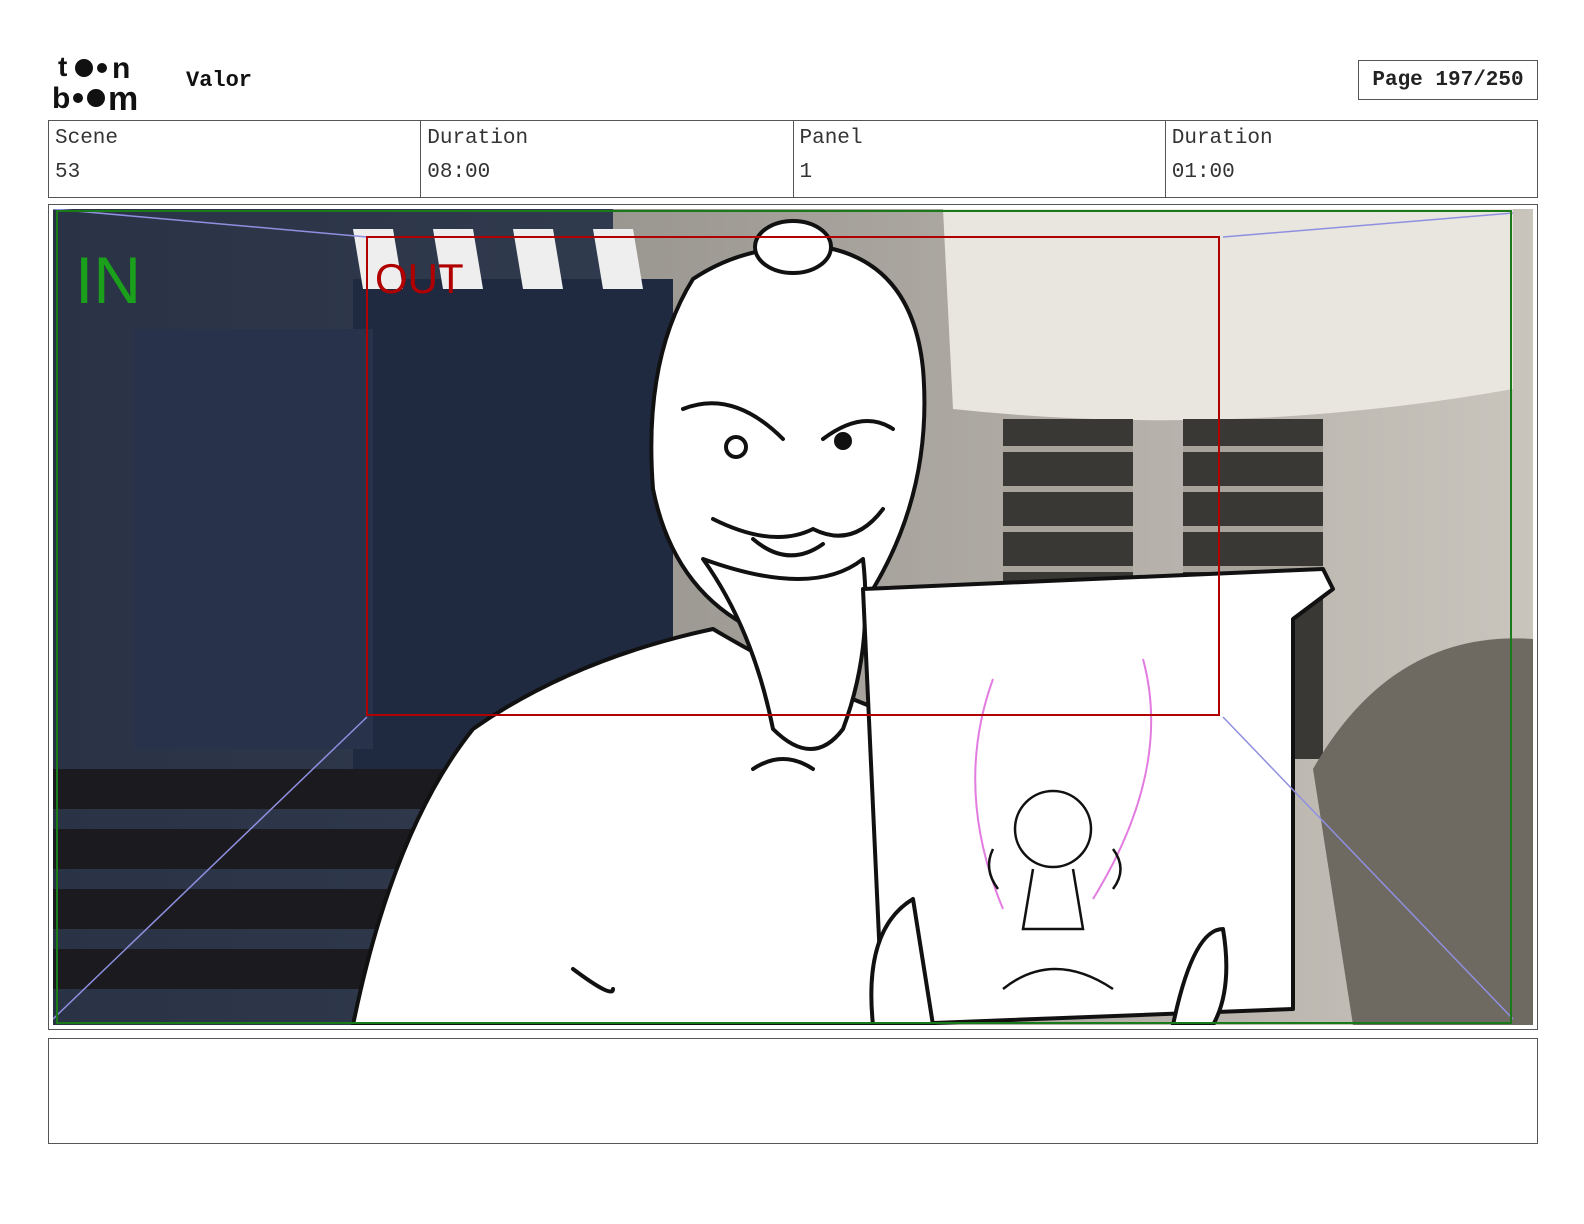 The image size is (1584, 1224). Describe the element at coordinates (806, 172) in the screenshot. I see `panel-value: 1` at that location.